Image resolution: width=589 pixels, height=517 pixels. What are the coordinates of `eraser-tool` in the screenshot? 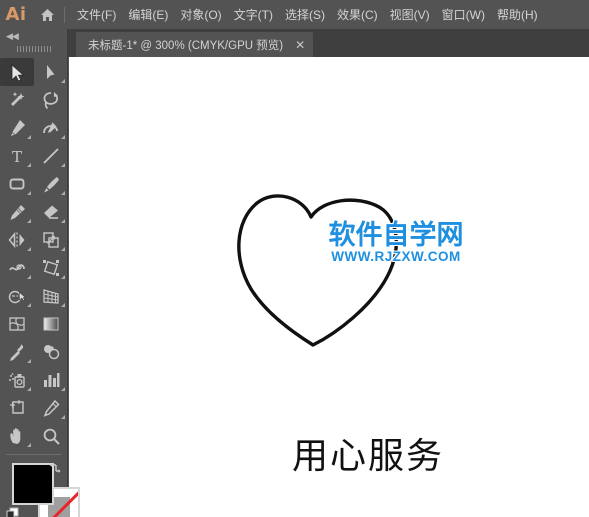 It's located at (51, 212).